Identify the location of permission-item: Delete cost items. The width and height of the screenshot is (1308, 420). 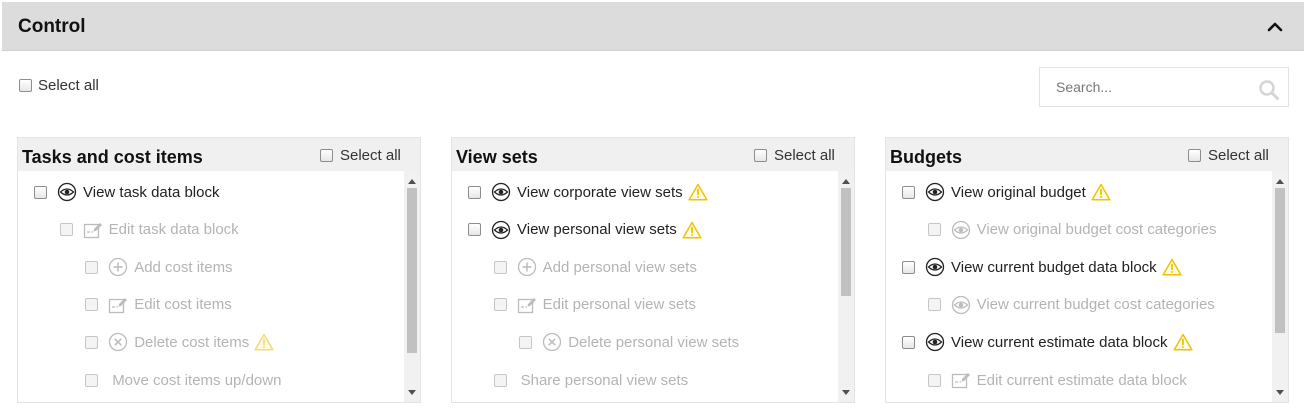
(179, 342).